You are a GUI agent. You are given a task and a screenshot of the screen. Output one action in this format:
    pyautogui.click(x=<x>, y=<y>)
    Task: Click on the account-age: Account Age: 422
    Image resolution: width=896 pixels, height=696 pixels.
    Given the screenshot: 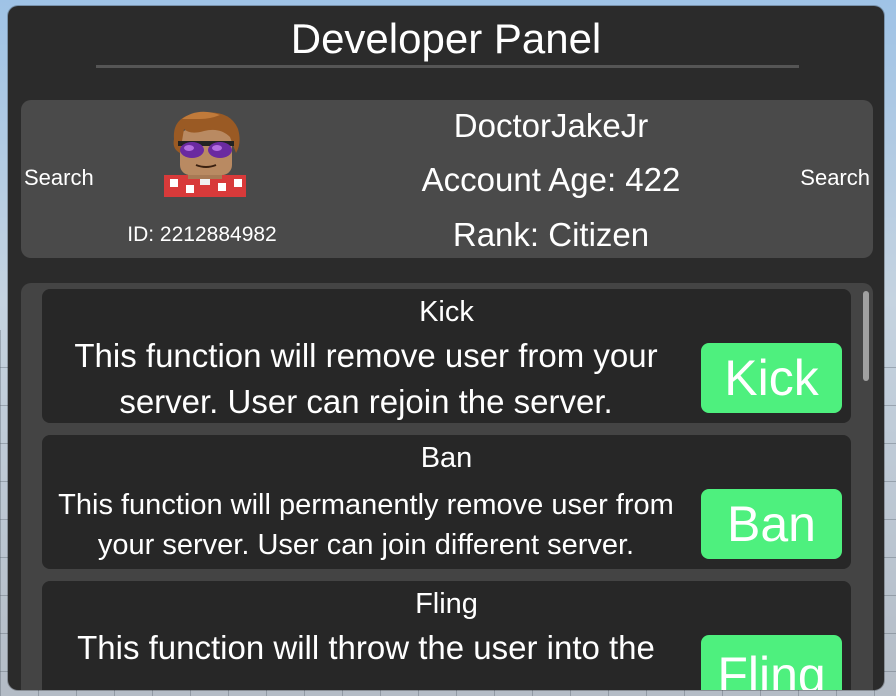 What is the action you would take?
    pyautogui.click(x=551, y=179)
    